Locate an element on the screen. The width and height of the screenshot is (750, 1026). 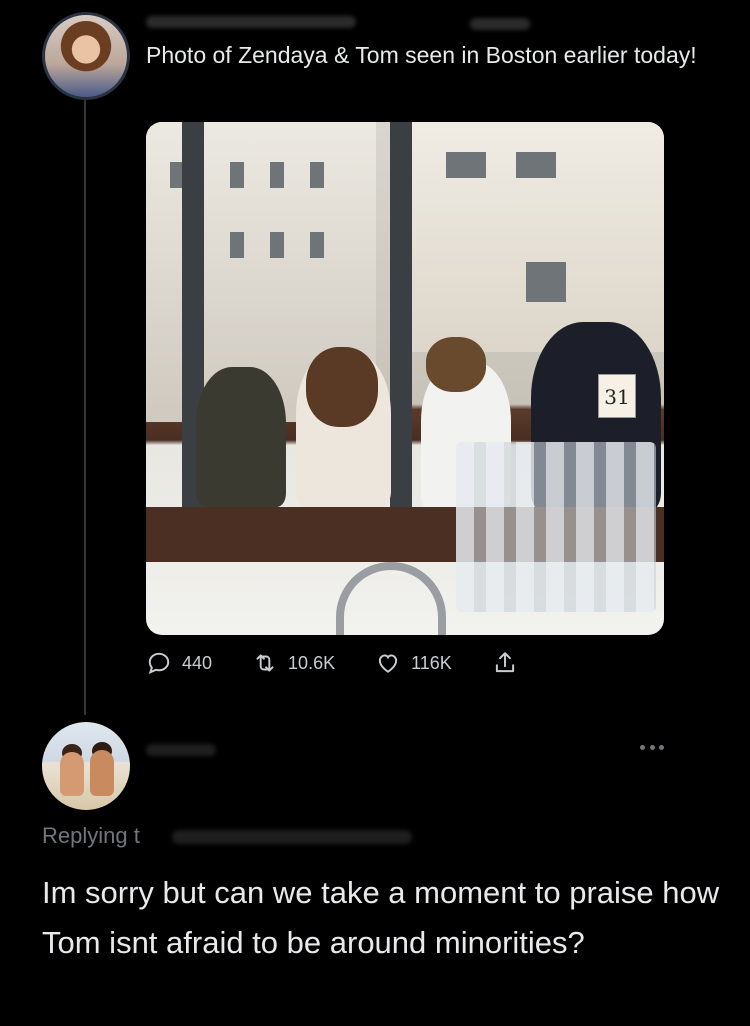
retweet-count: 10.6K is located at coordinates (312, 662).